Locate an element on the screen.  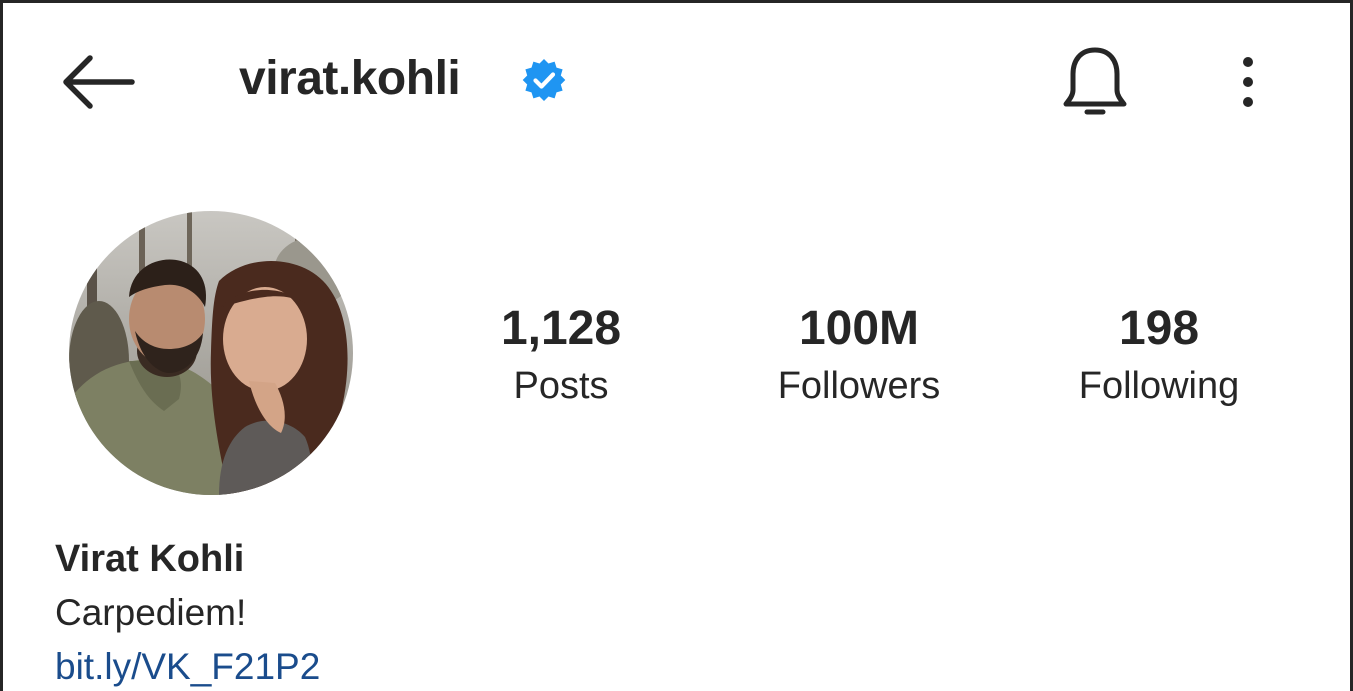
posts-count-value: 1,128 is located at coordinates (561, 328).